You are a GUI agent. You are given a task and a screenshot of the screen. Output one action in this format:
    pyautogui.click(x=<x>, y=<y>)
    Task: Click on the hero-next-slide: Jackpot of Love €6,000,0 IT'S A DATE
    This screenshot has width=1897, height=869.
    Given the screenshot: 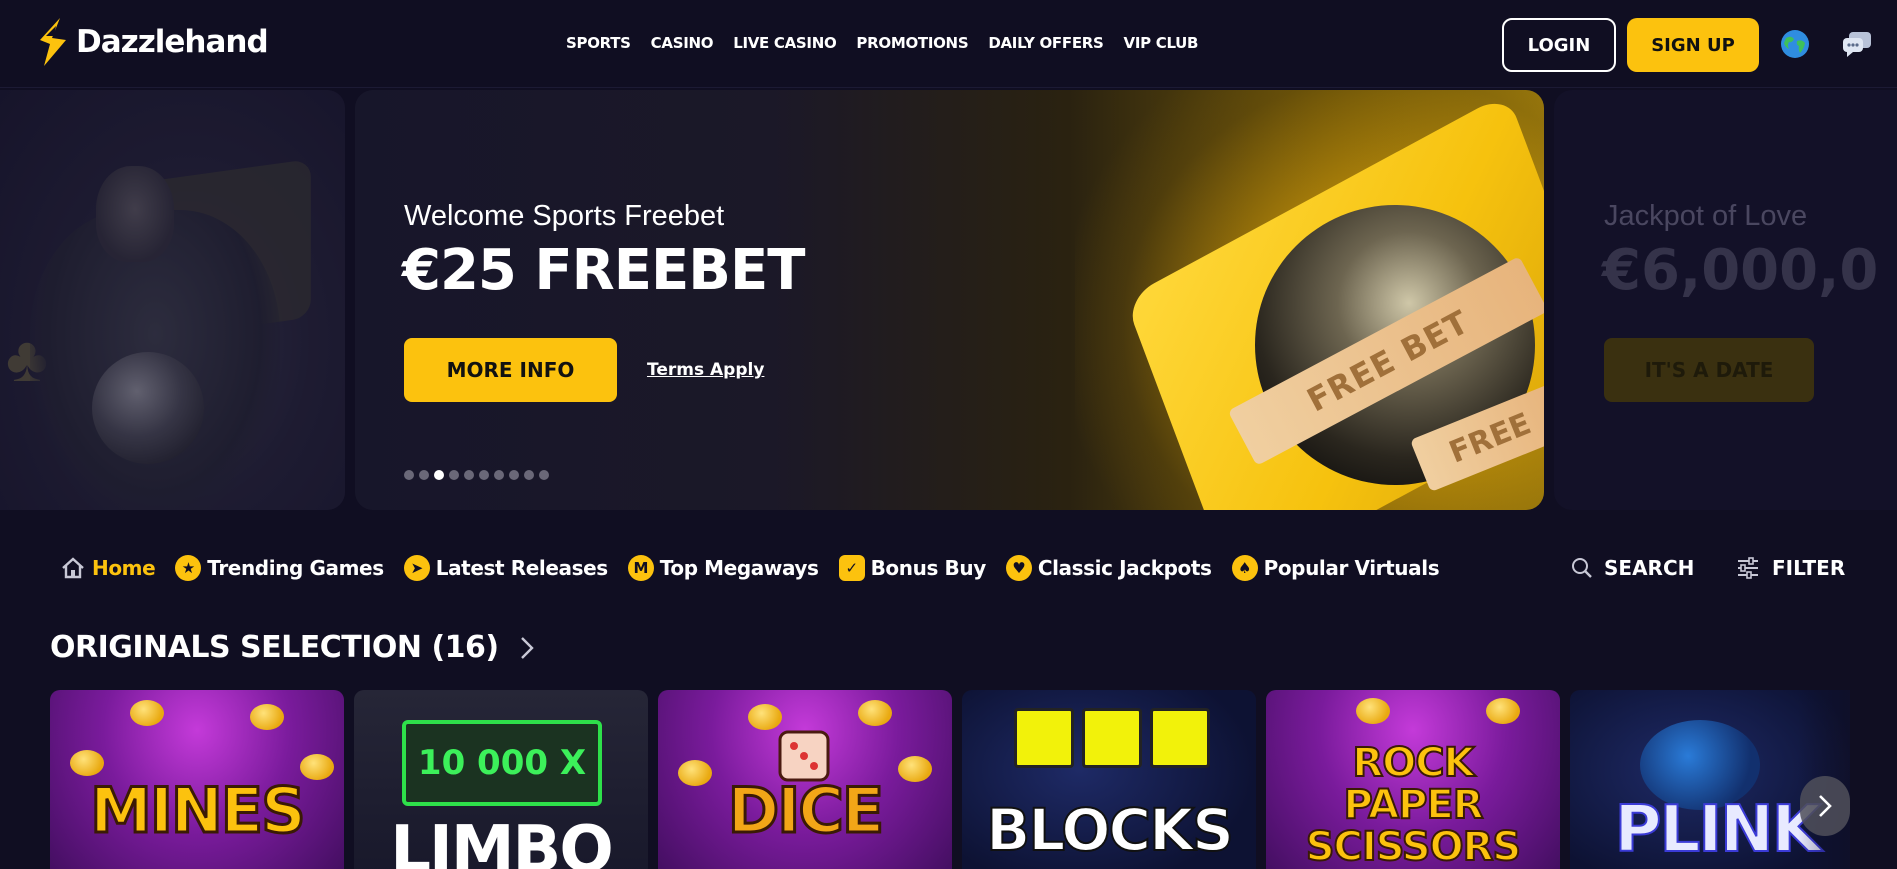 What is the action you would take?
    pyautogui.click(x=1725, y=300)
    